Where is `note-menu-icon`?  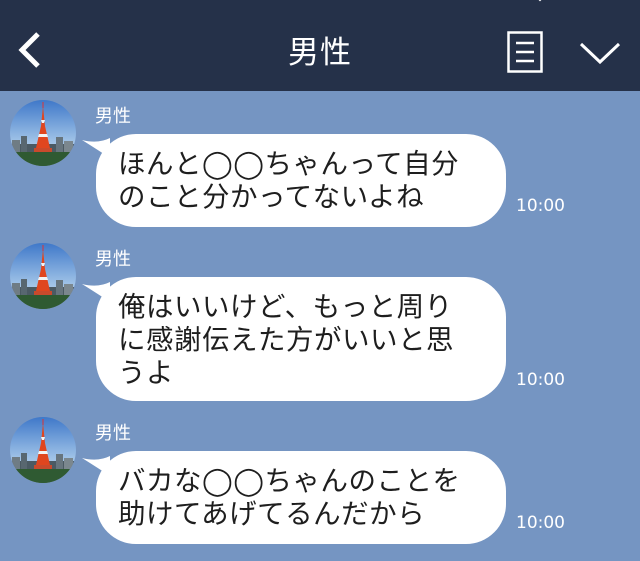
note-menu-icon is located at coordinates (525, 52).